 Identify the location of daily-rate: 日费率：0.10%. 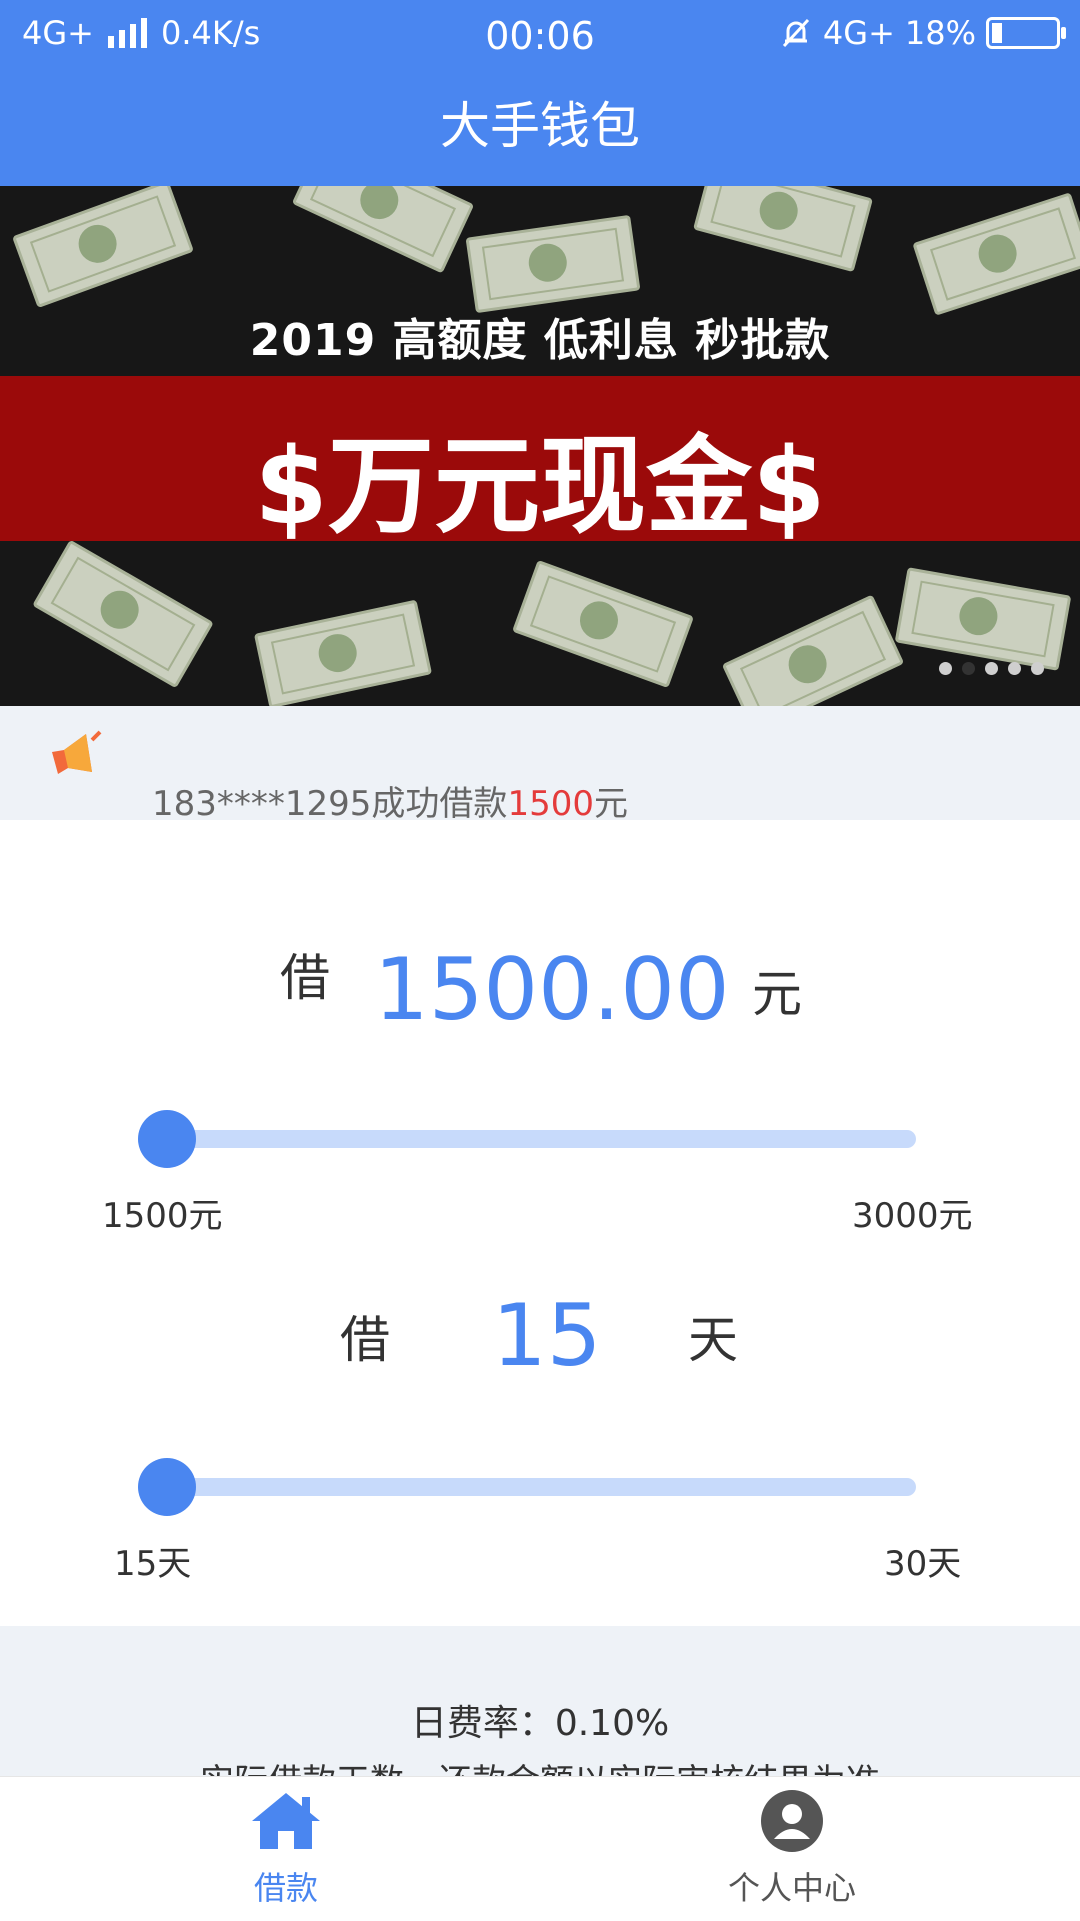
(540, 1723).